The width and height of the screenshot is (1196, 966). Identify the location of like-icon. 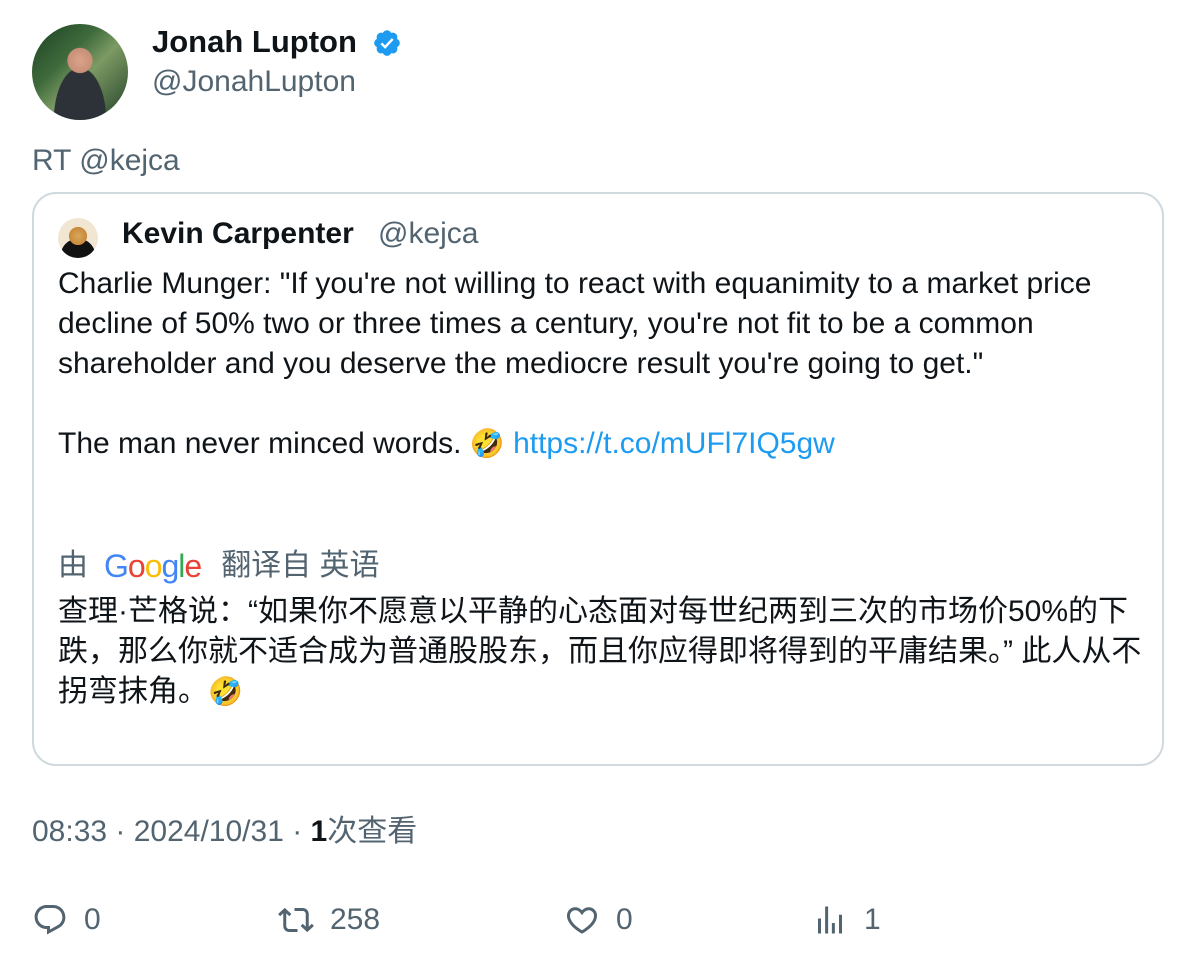
(582, 920).